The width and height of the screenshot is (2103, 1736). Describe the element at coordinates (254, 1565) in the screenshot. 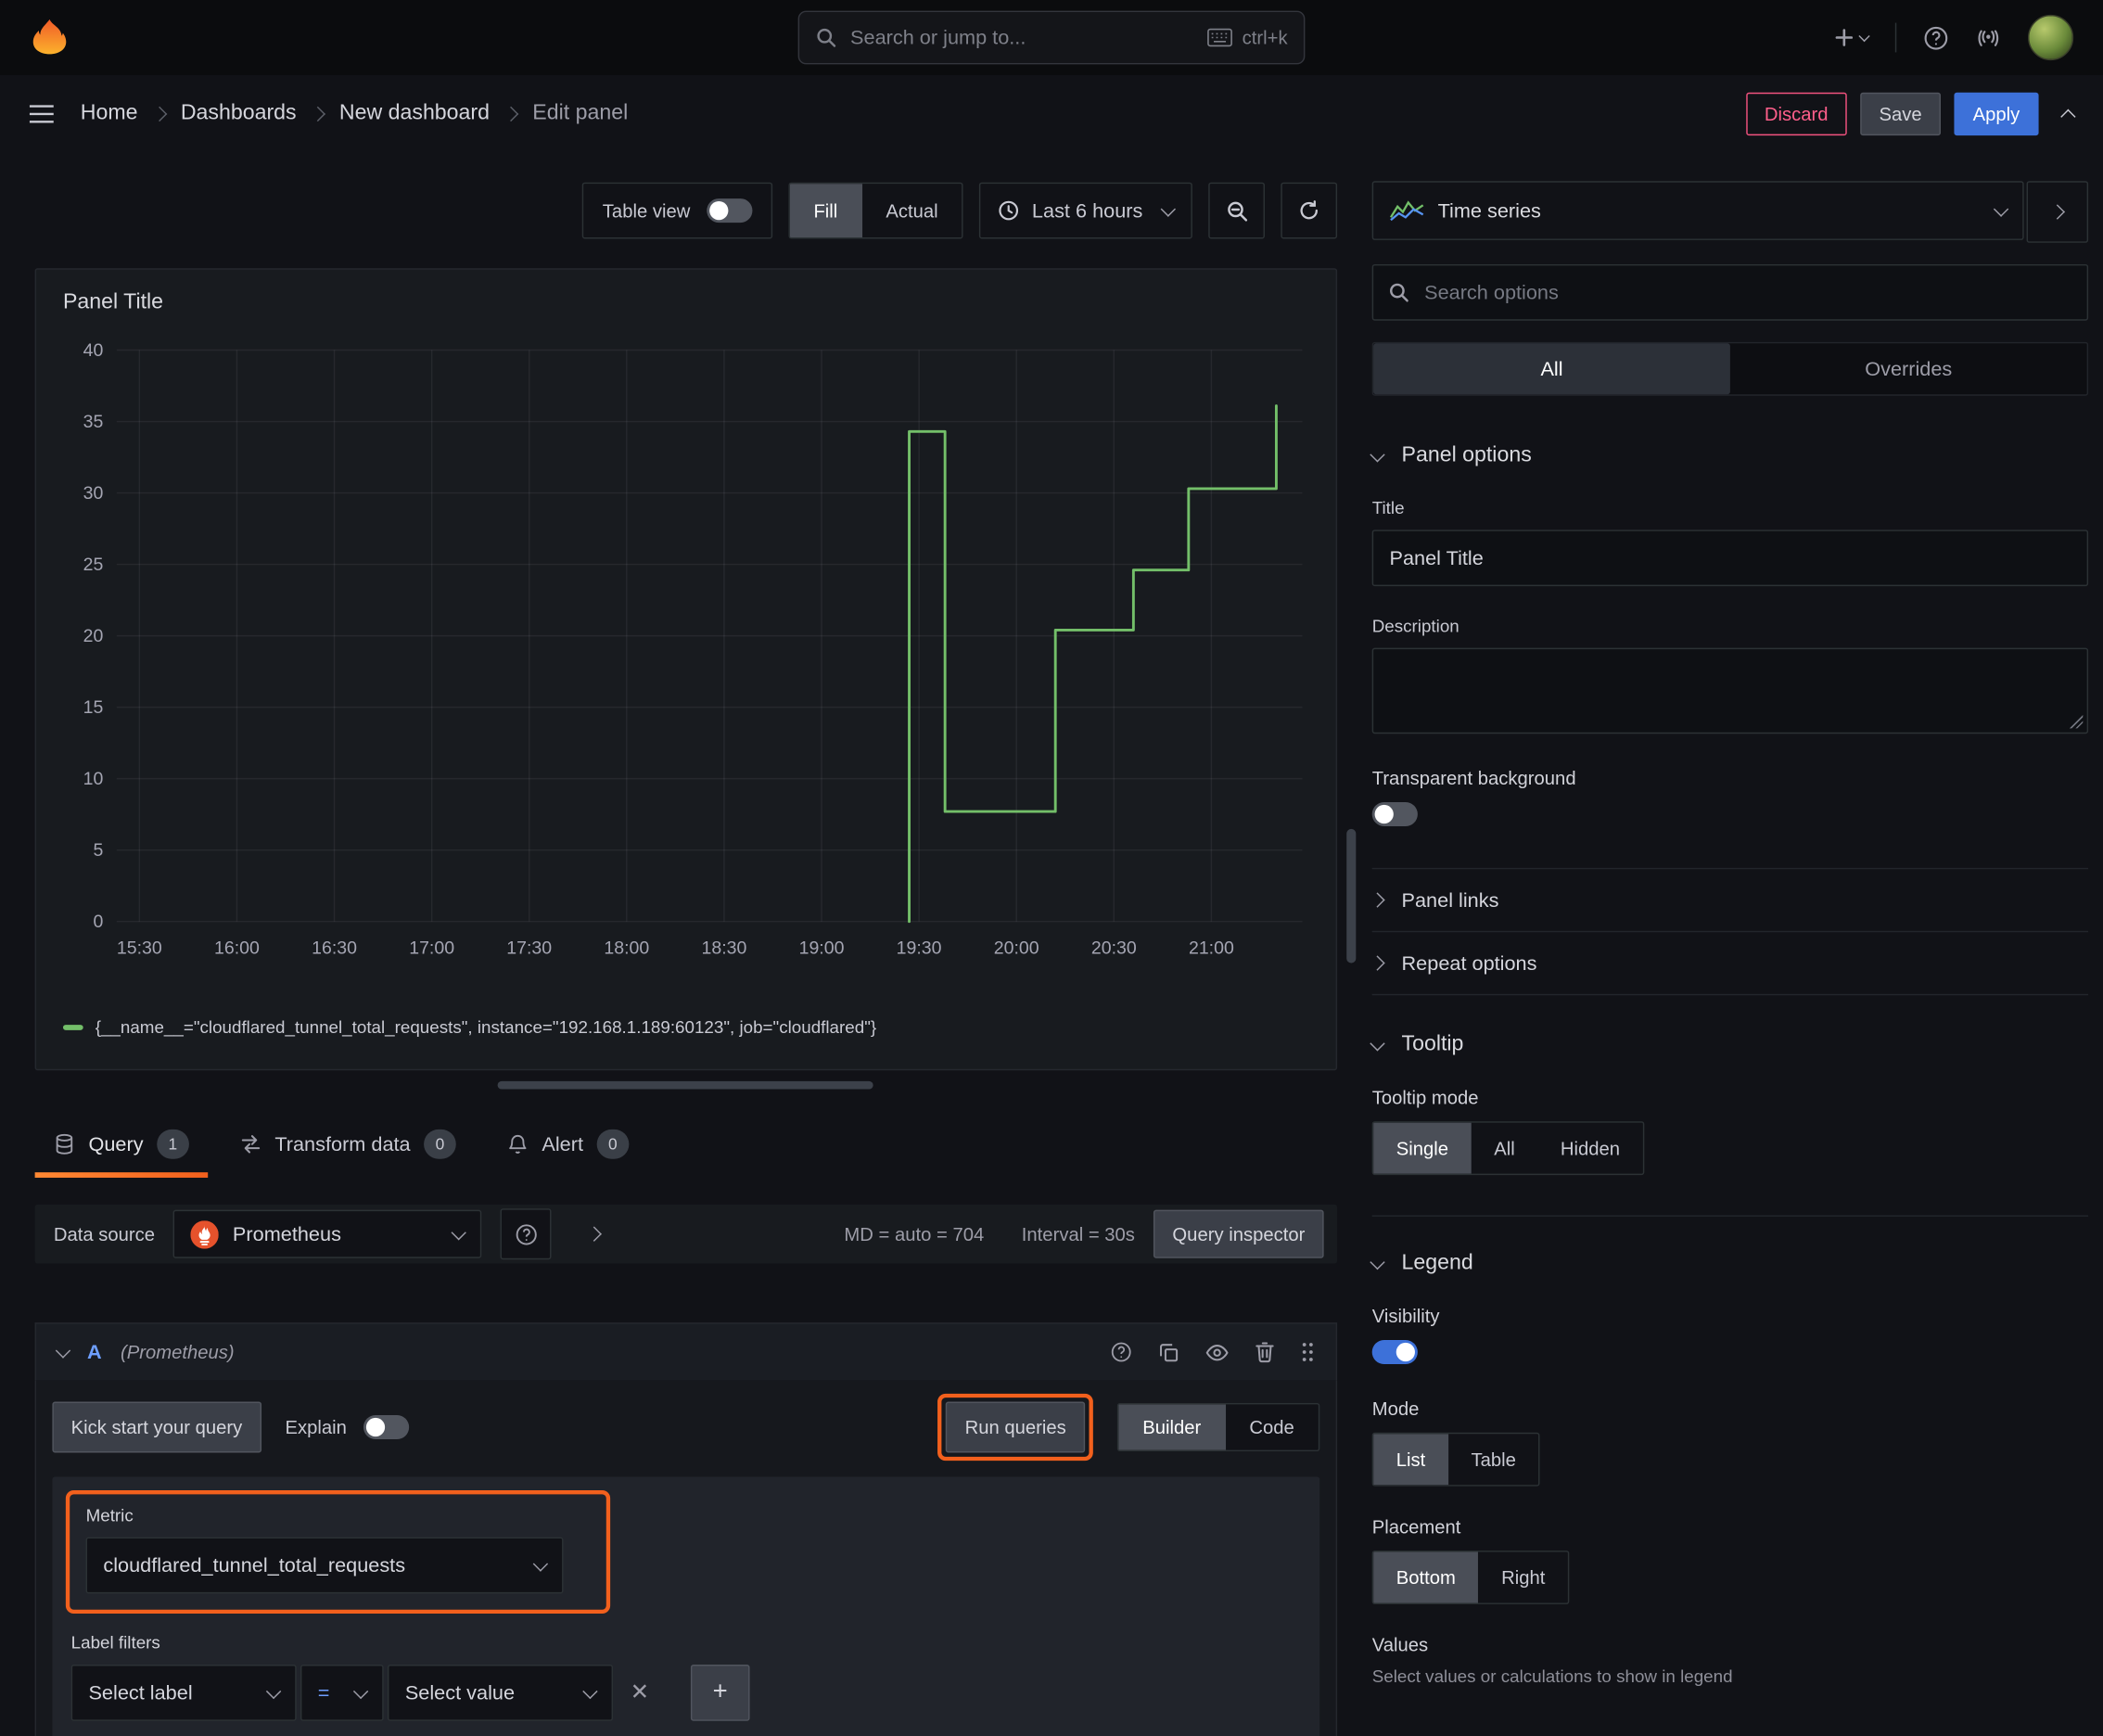

I see `metric-value: cloudflared_tunnel_total_requests` at that location.